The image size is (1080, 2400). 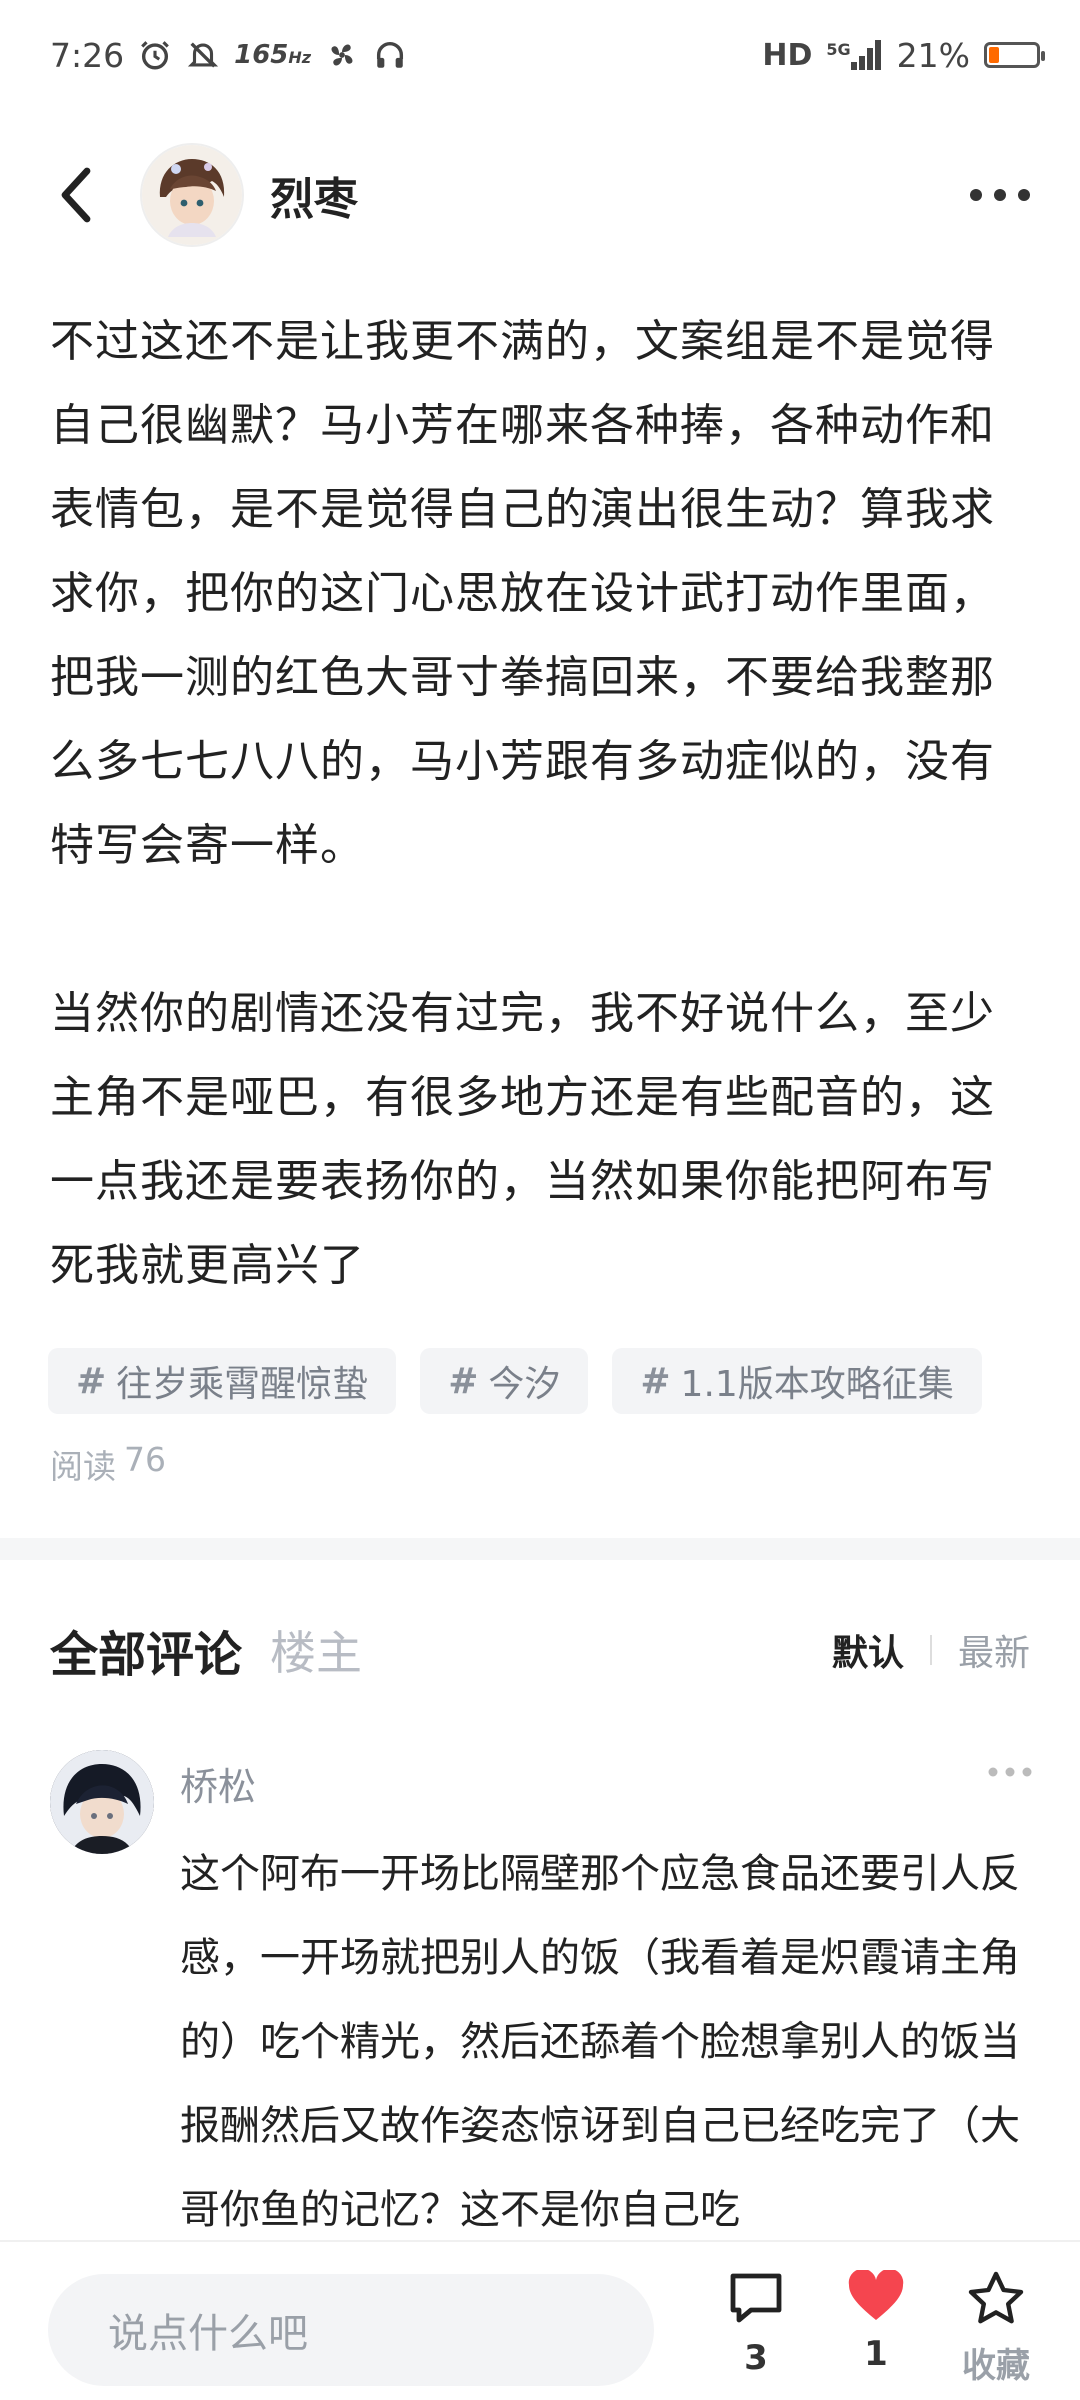 I want to click on read-count: 阅读 76, so click(x=108, y=1464).